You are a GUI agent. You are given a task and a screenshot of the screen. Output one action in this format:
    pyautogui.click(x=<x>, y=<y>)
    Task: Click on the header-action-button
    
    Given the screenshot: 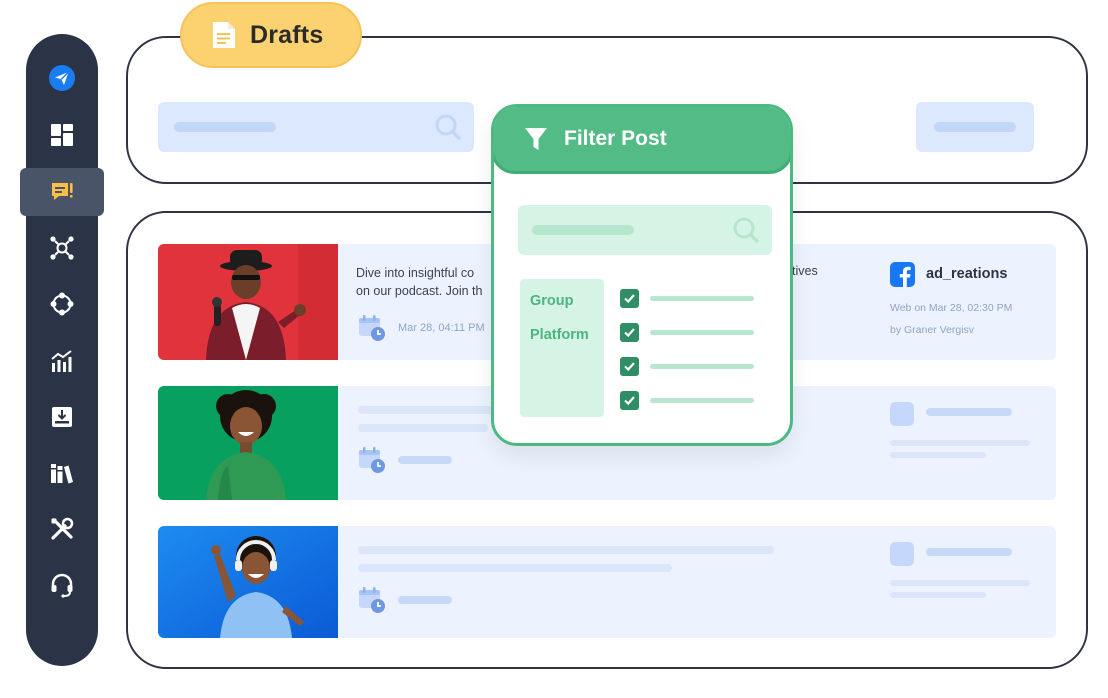 What is the action you would take?
    pyautogui.click(x=975, y=127)
    